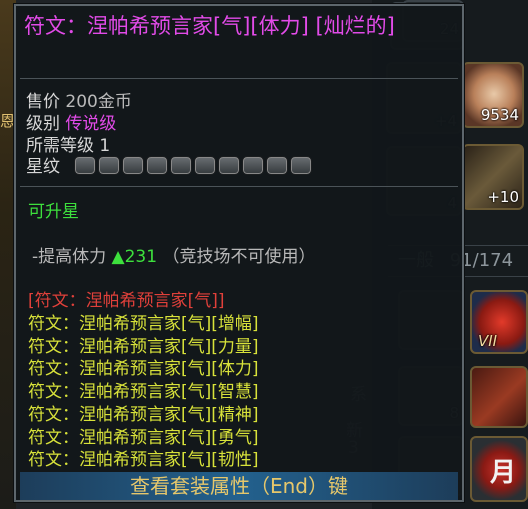 Image resolution: width=528 pixels, height=509 pixels. Describe the element at coordinates (60, 146) in the screenshot. I see `required-level-label: 所需等级` at that location.